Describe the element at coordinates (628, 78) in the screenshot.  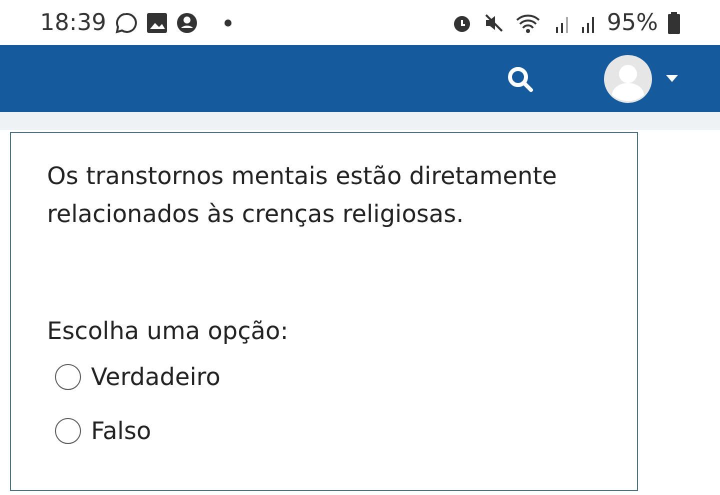
I see `avatar-icon` at that location.